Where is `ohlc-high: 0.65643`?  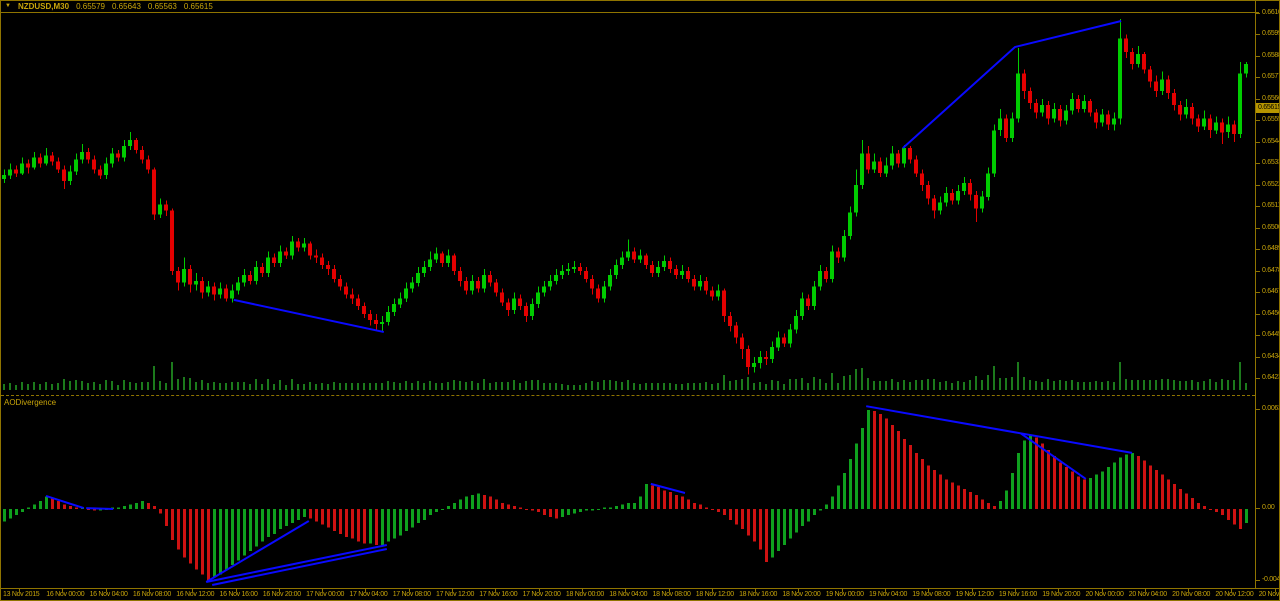
ohlc-high: 0.65643 is located at coordinates (126, 6).